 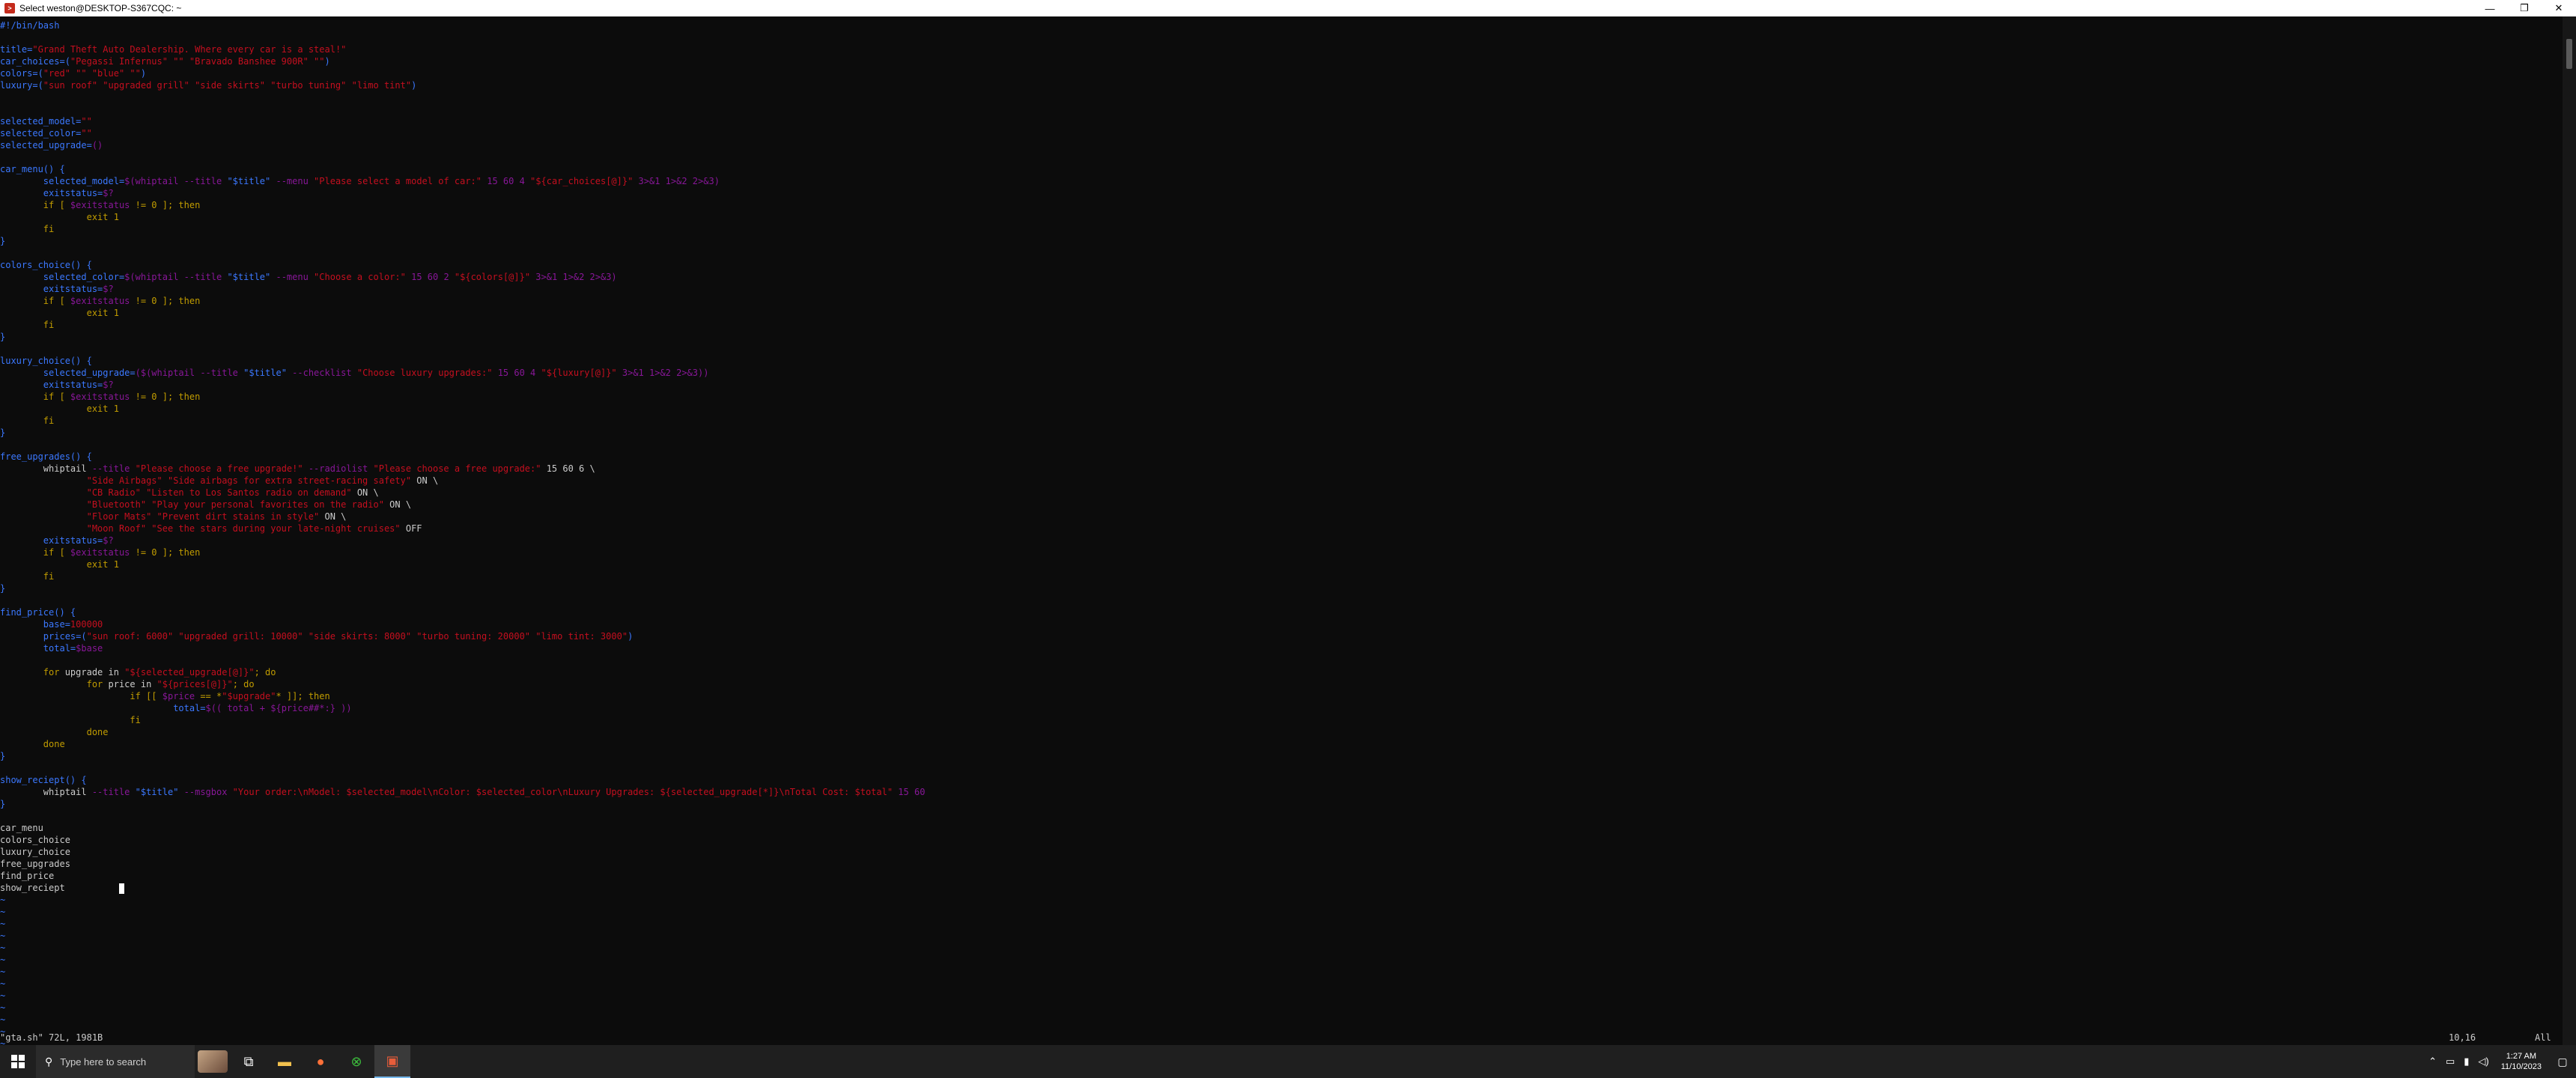 I want to click on code-token: OFF, so click(x=411, y=528).